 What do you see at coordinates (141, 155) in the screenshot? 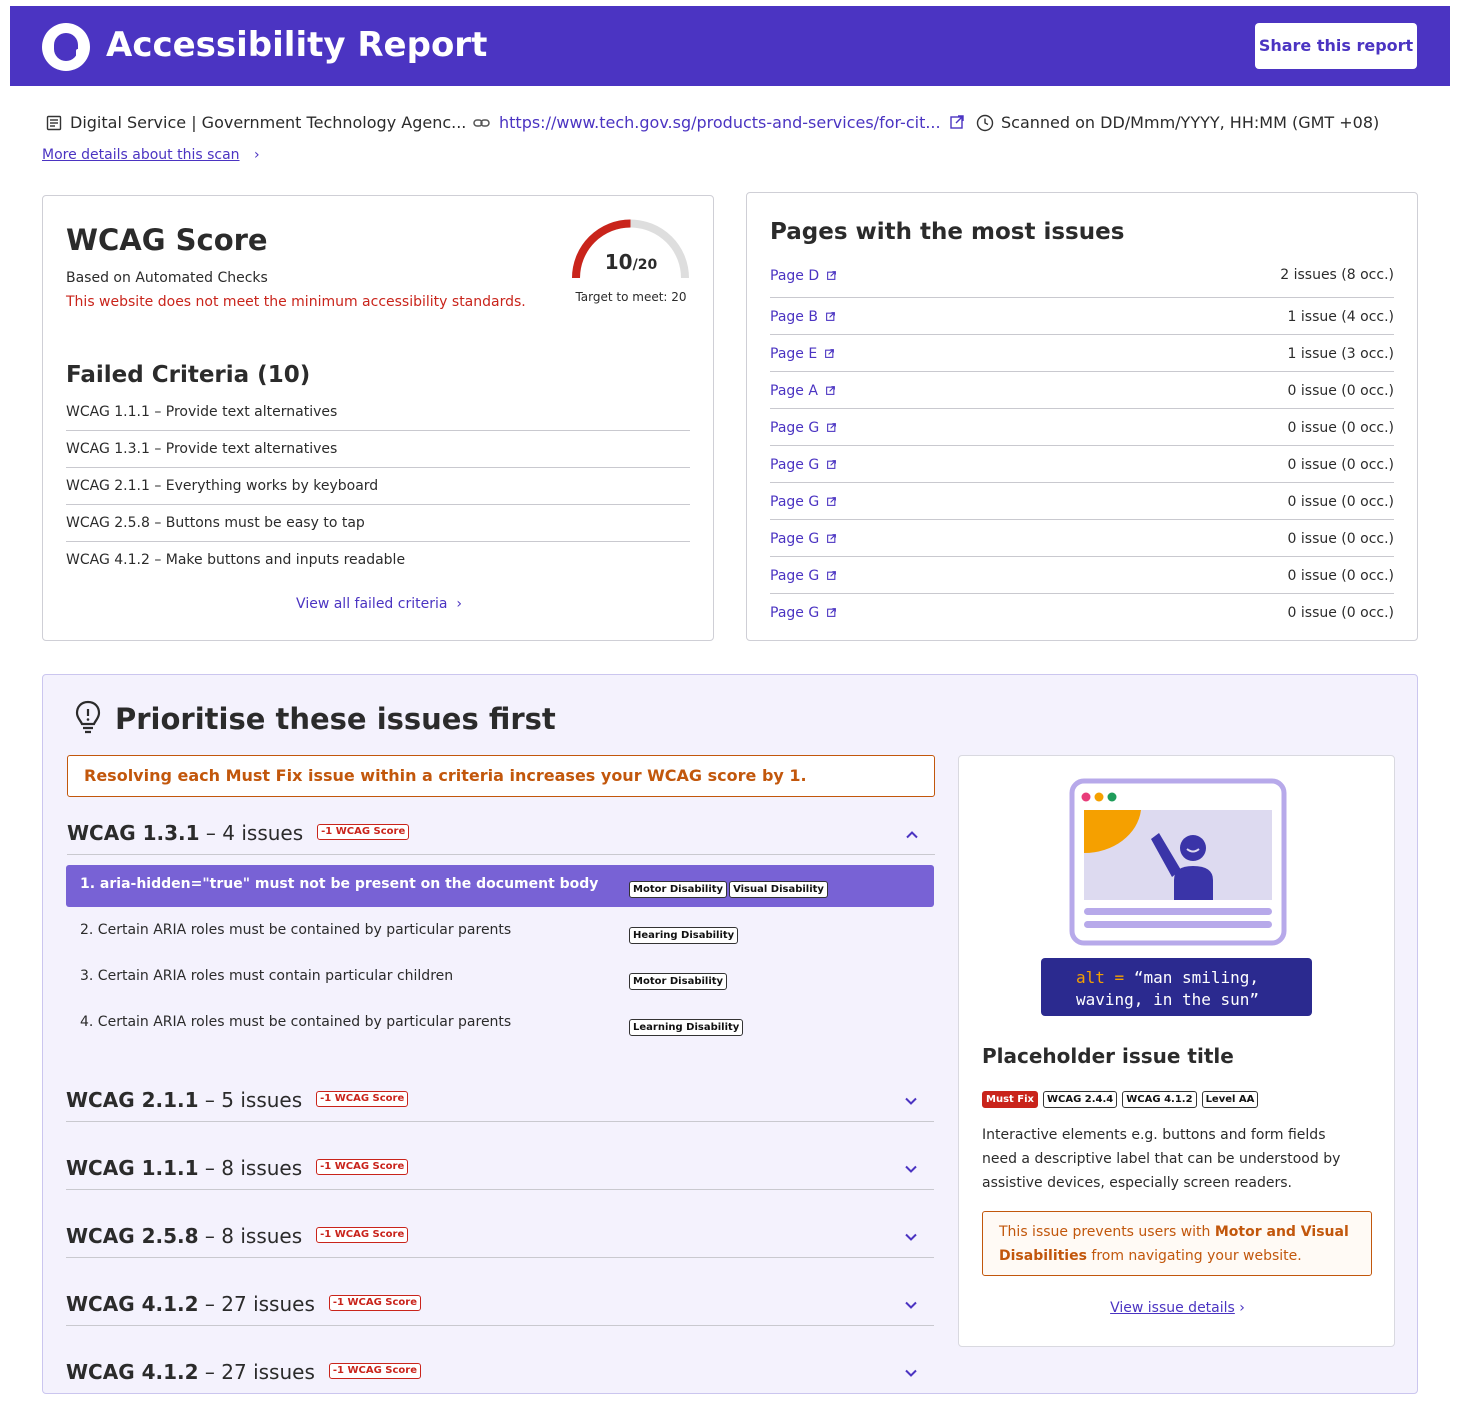
I see `more-details-link: More details about this scan` at bounding box center [141, 155].